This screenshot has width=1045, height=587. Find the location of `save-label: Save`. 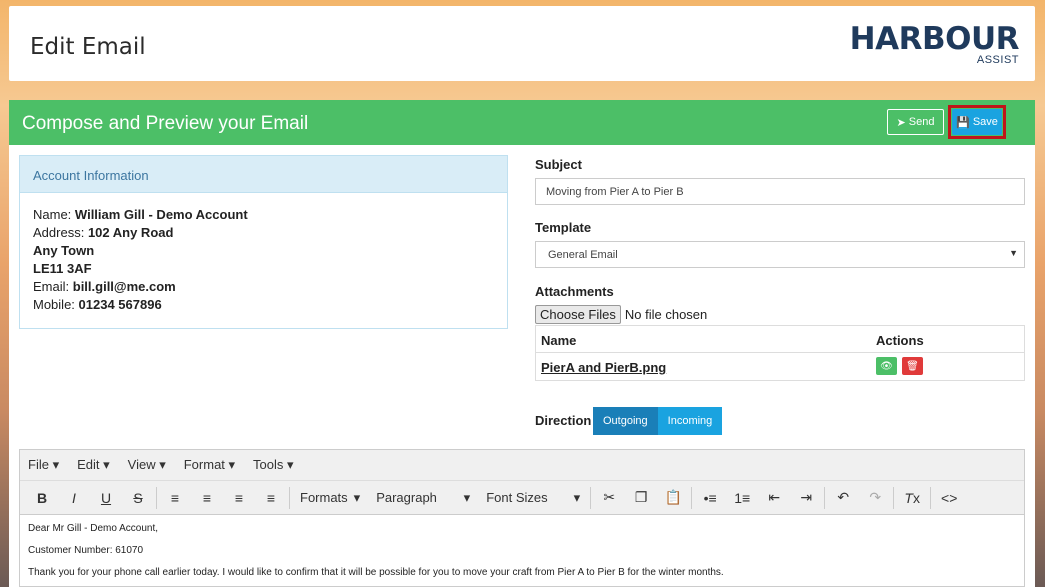

save-label: Save is located at coordinates (985, 122).